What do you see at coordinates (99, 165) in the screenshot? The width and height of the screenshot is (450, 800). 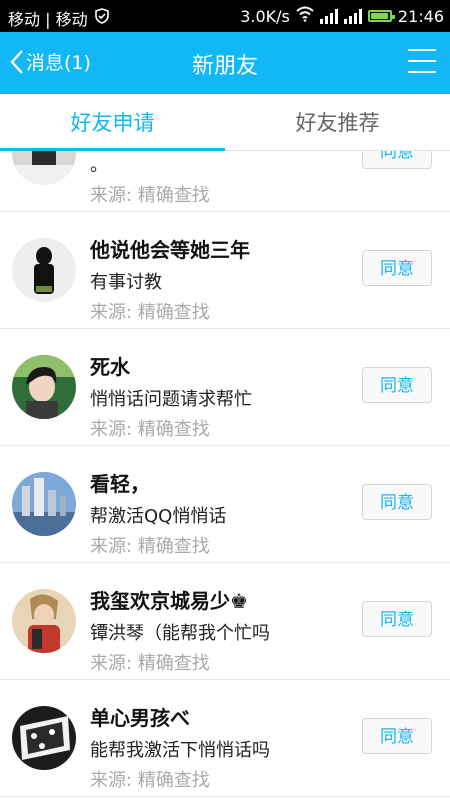 I see `request-message: 。` at bounding box center [99, 165].